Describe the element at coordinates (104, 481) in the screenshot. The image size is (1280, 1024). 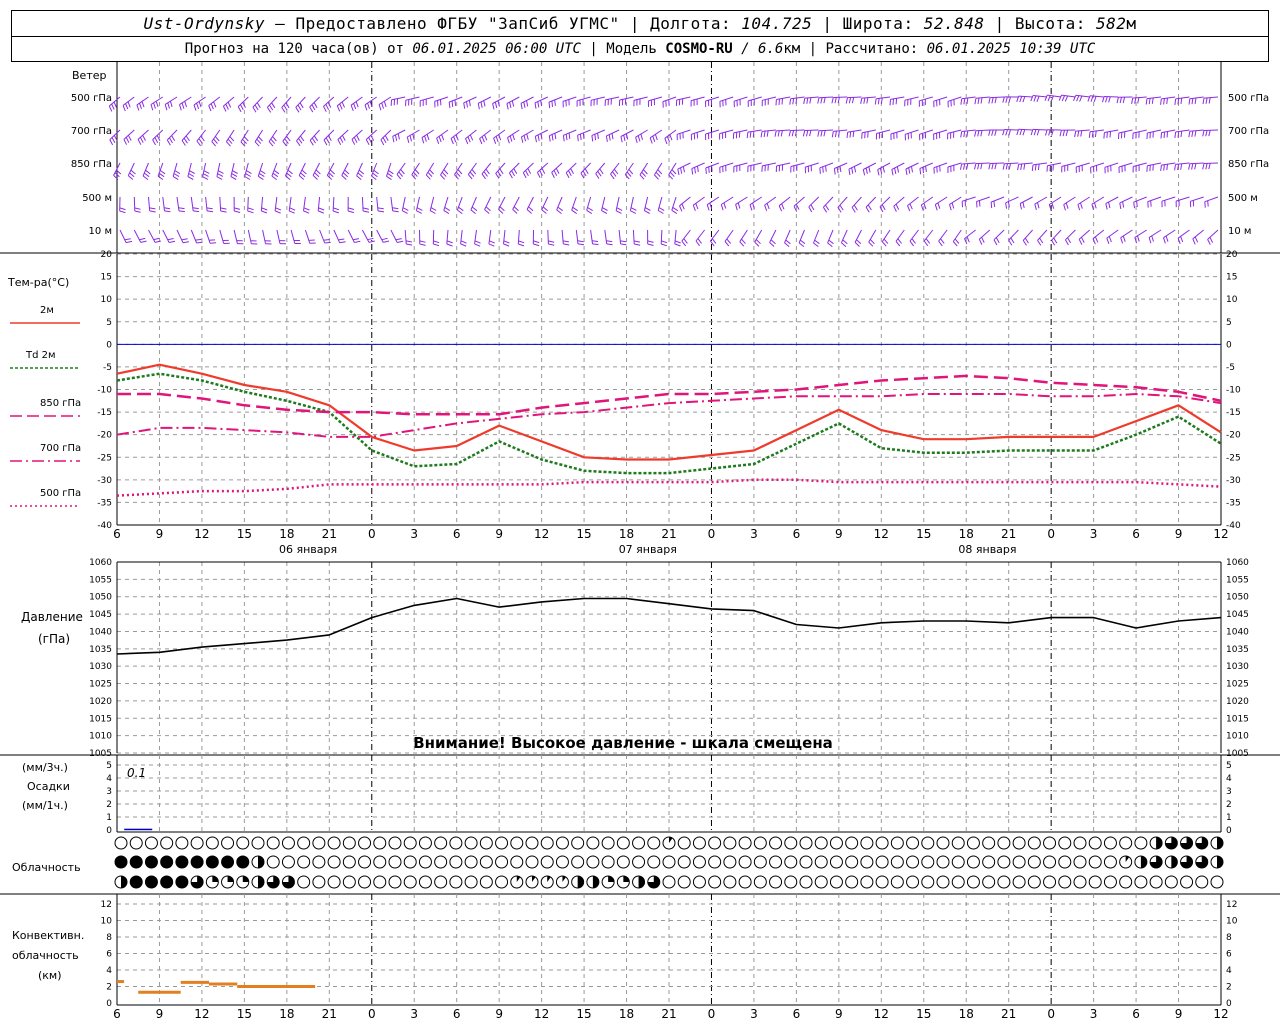
I see `y-tick-label: -30` at that location.